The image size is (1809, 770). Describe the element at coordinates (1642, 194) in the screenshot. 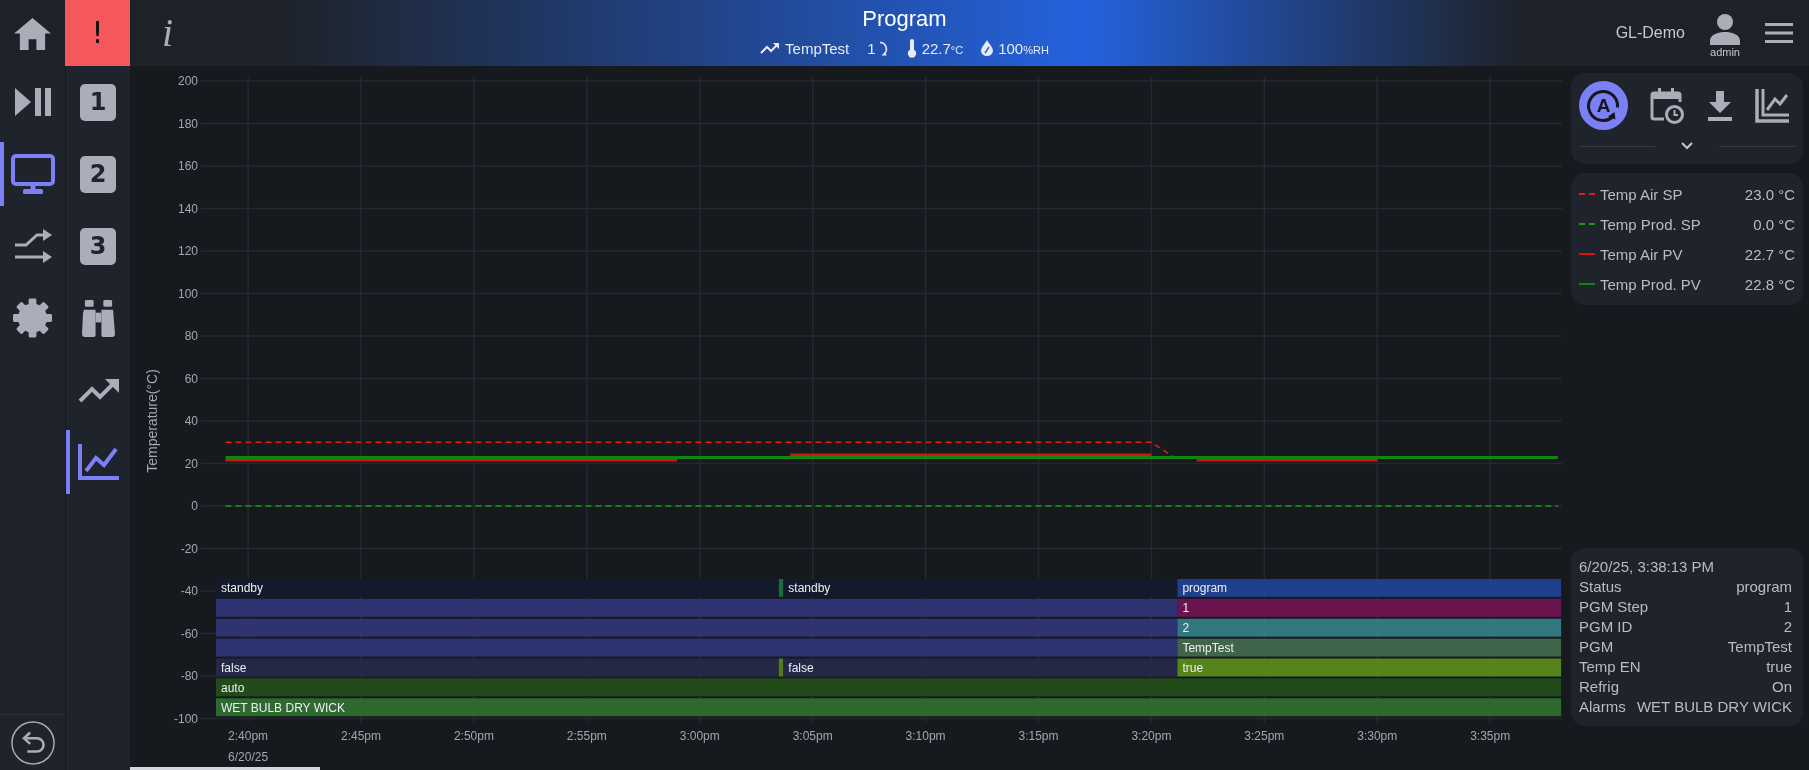

I see `legend-name: Temp Air SP` at that location.